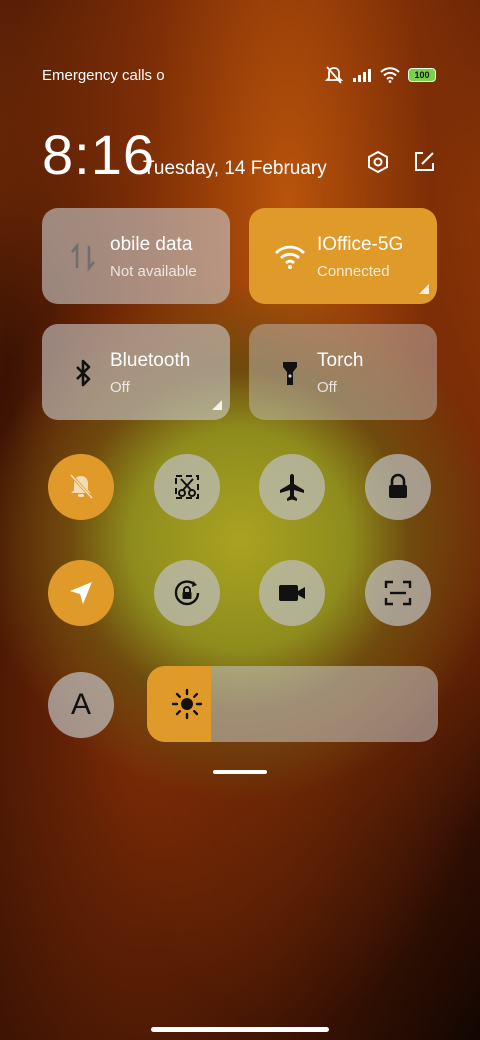 Image resolution: width=480 pixels, height=1040 pixels. I want to click on mobile-data-icon, so click(83, 257).